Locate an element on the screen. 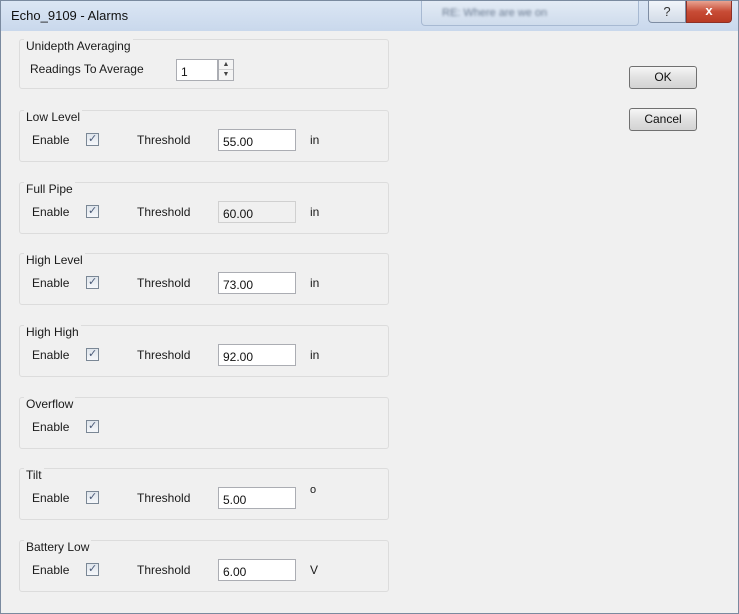  group-title: Full Pipe is located at coordinates (49, 189).